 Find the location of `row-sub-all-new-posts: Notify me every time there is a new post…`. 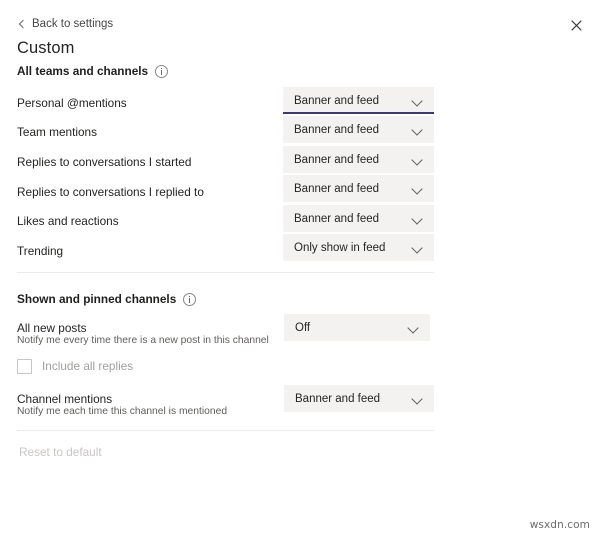

row-sub-all-new-posts: Notify me every time there is a new post… is located at coordinates (143, 340).